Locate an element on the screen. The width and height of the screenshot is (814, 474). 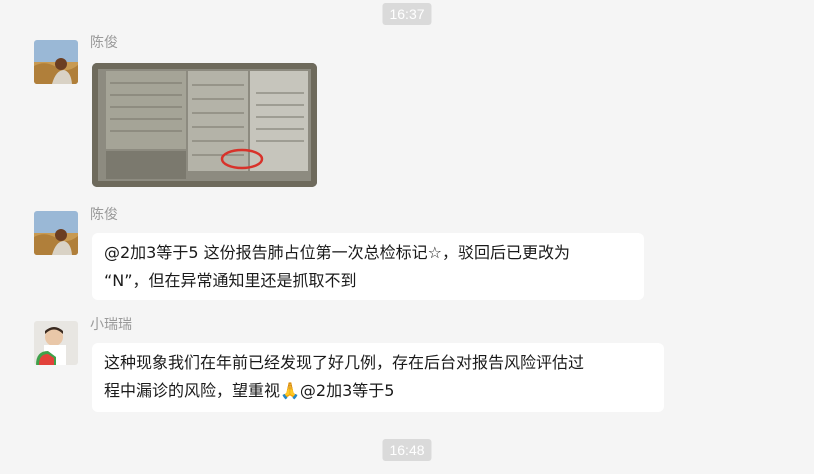
message-line: @2加3等于5 这份报告肺占位第一次总检标记☆，驳回后已更改为 is located at coordinates (337, 252).